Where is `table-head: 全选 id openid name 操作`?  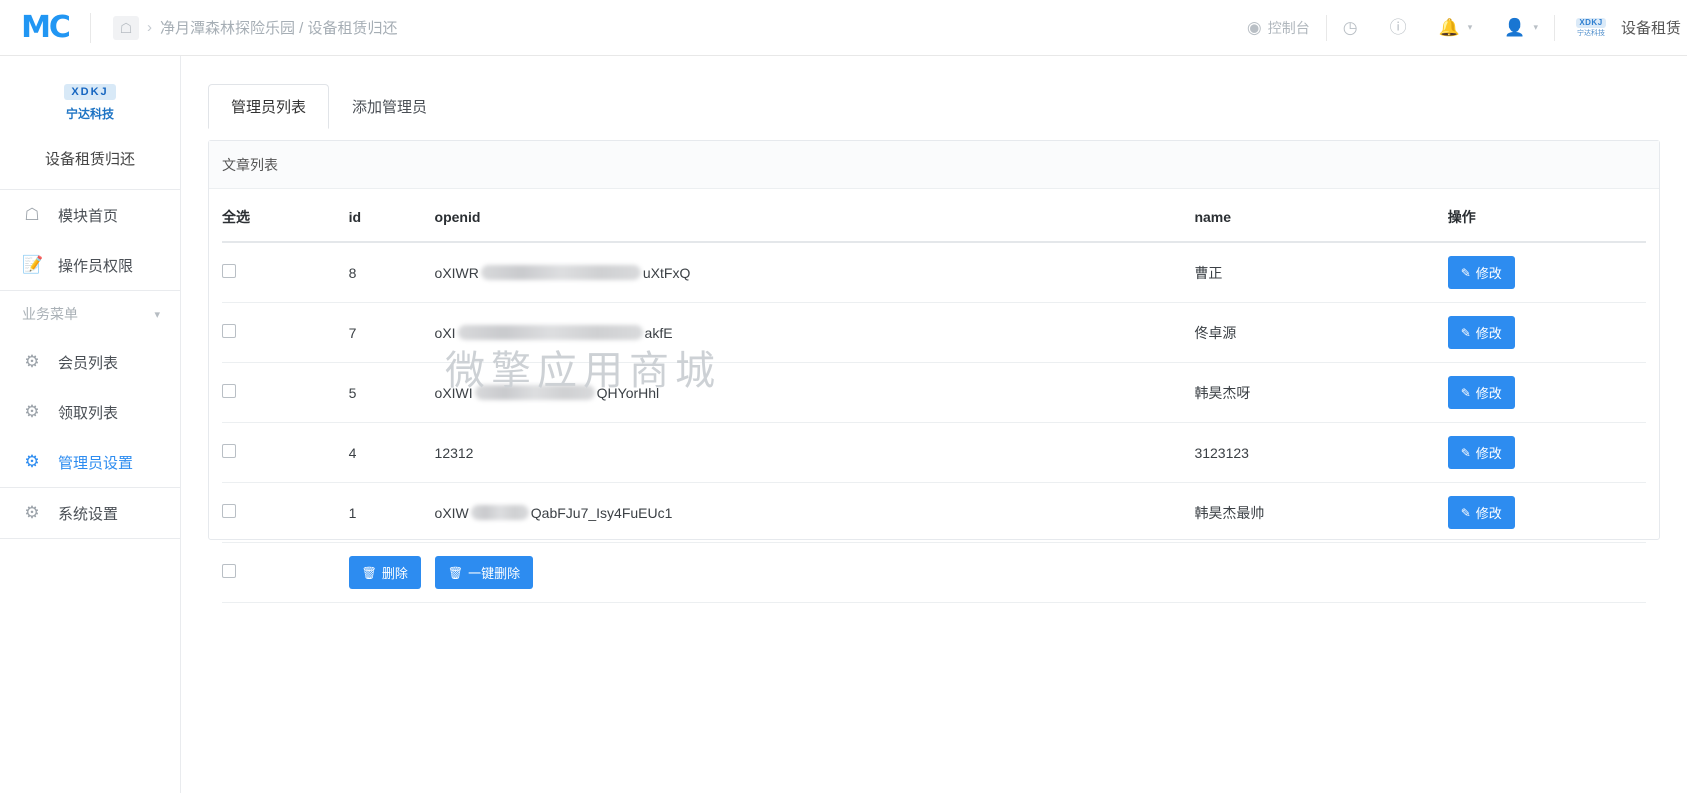
table-head: 全选 id openid name 操作 is located at coordinates (934, 216).